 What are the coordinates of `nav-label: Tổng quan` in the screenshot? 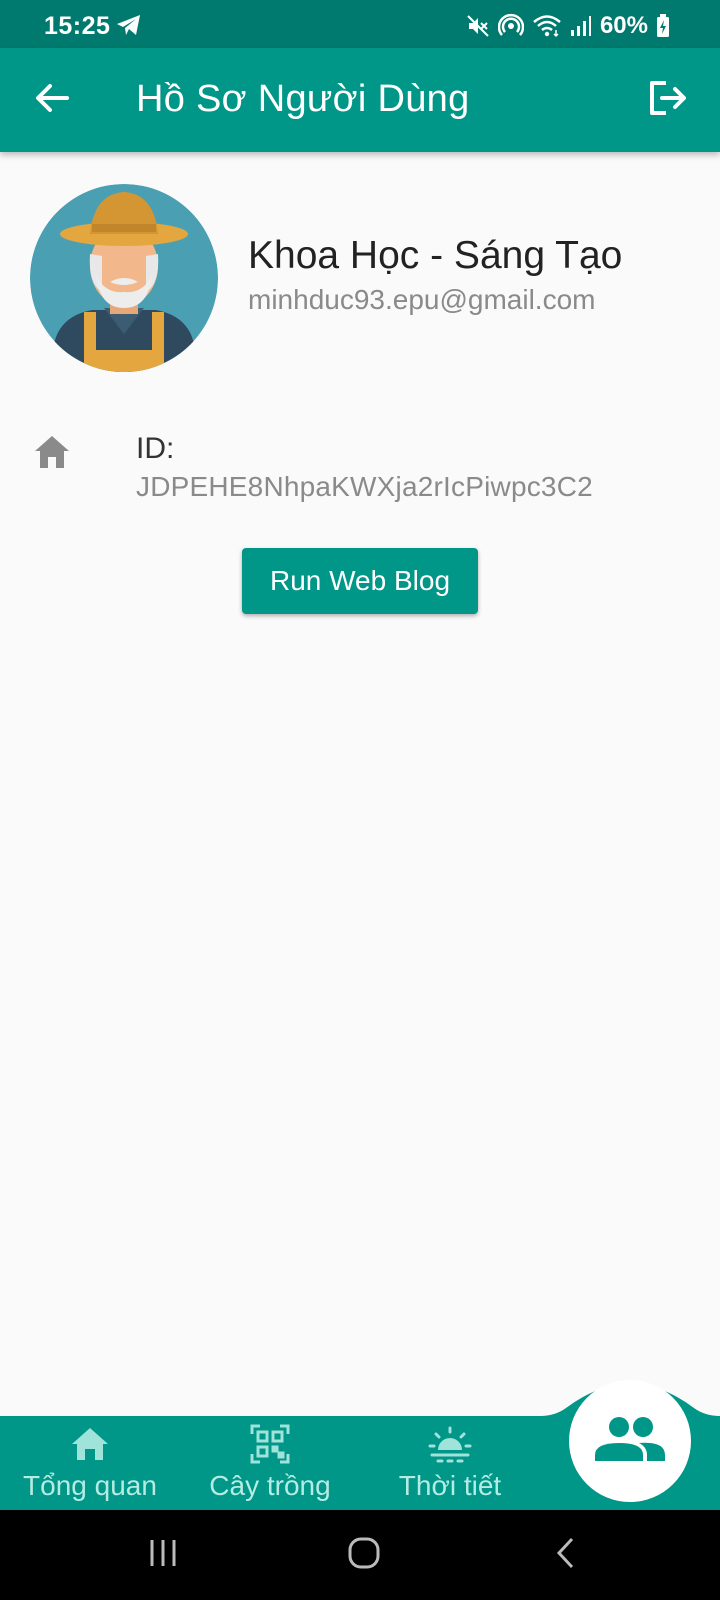 It's located at (90, 1485).